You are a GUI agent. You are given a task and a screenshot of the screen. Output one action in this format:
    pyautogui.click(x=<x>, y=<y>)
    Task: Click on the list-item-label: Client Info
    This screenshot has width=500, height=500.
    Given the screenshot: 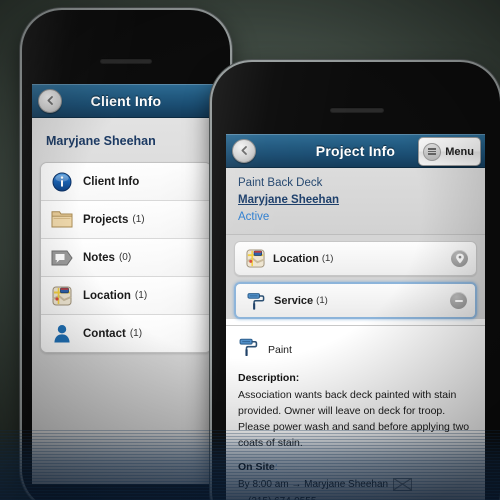 What is the action you would take?
    pyautogui.click(x=111, y=181)
    